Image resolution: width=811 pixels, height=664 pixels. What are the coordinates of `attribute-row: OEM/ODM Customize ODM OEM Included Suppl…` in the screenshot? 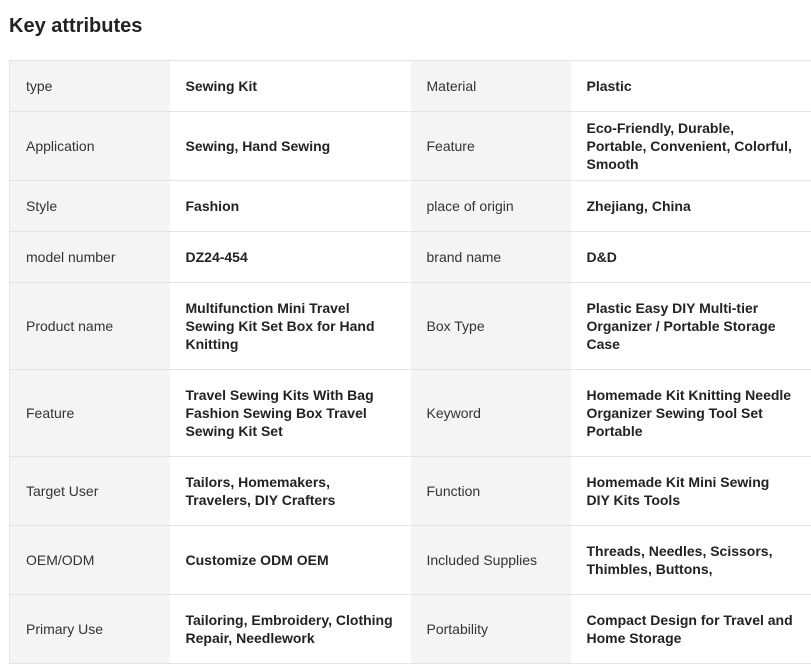 It's located at (410, 560).